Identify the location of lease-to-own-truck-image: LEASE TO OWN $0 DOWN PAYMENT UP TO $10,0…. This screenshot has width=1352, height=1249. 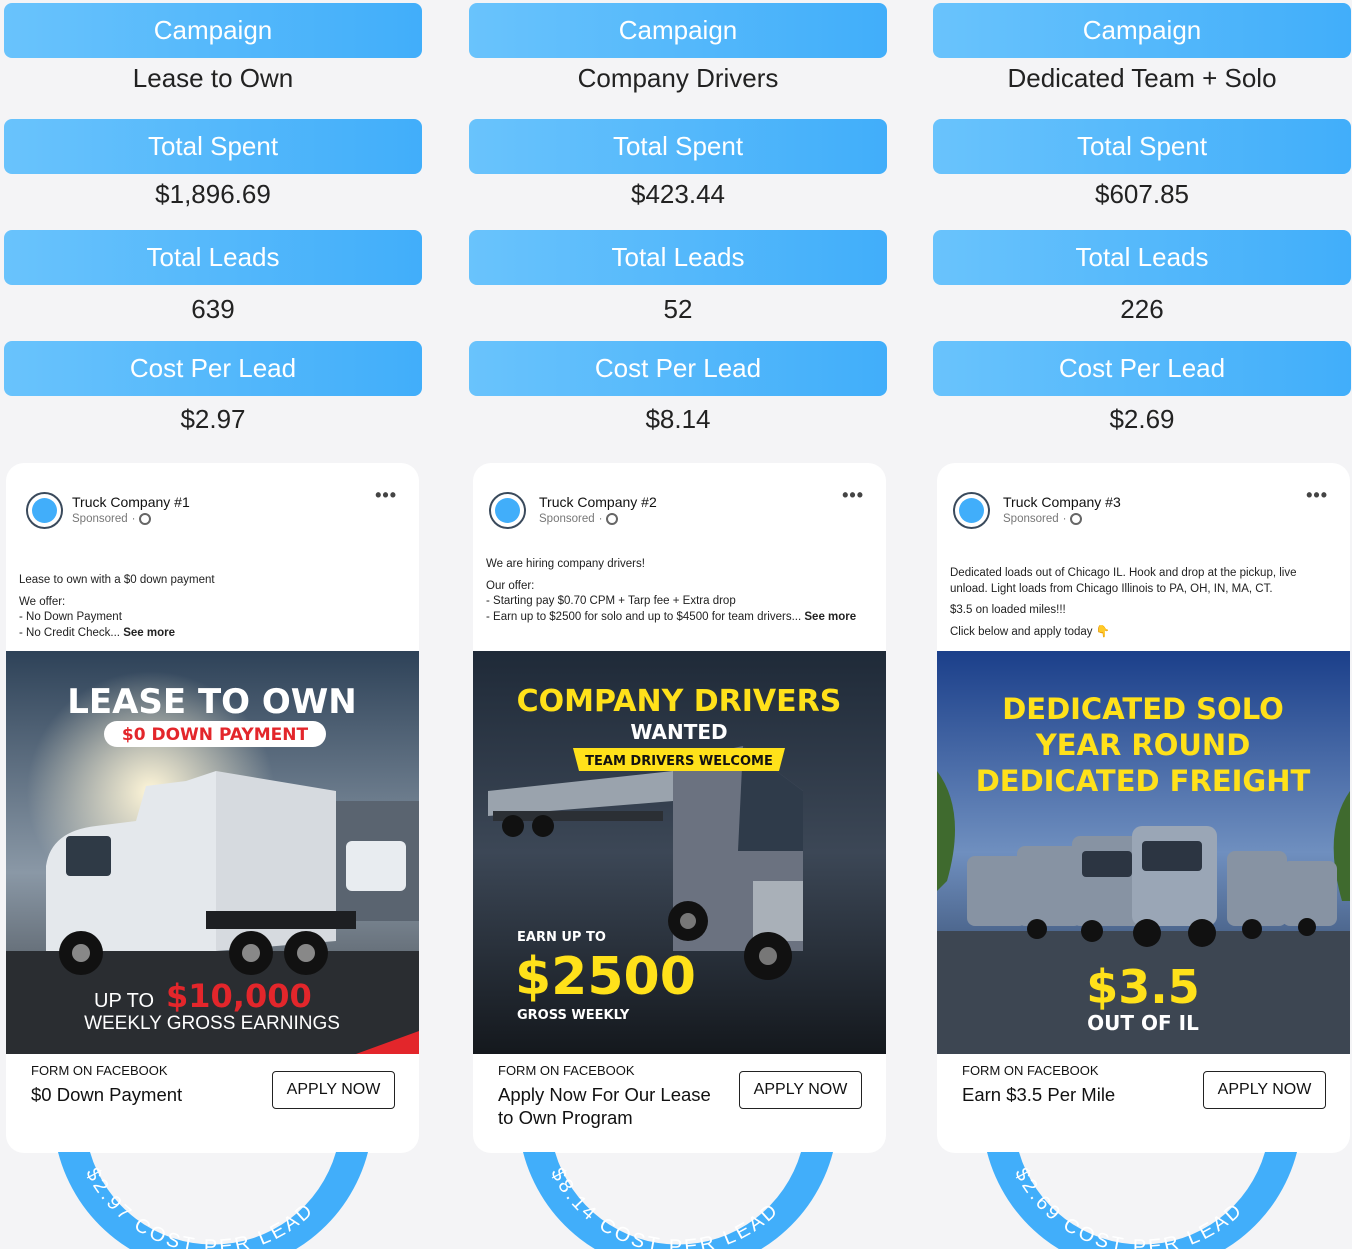
(212, 852).